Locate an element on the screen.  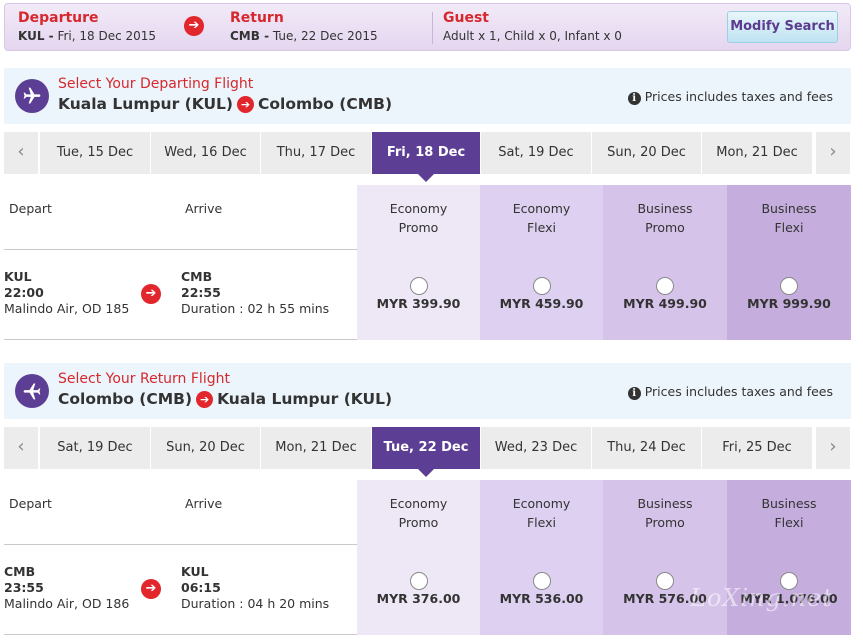
return-date: Tue, 22 Dec 2015 is located at coordinates (325, 36).